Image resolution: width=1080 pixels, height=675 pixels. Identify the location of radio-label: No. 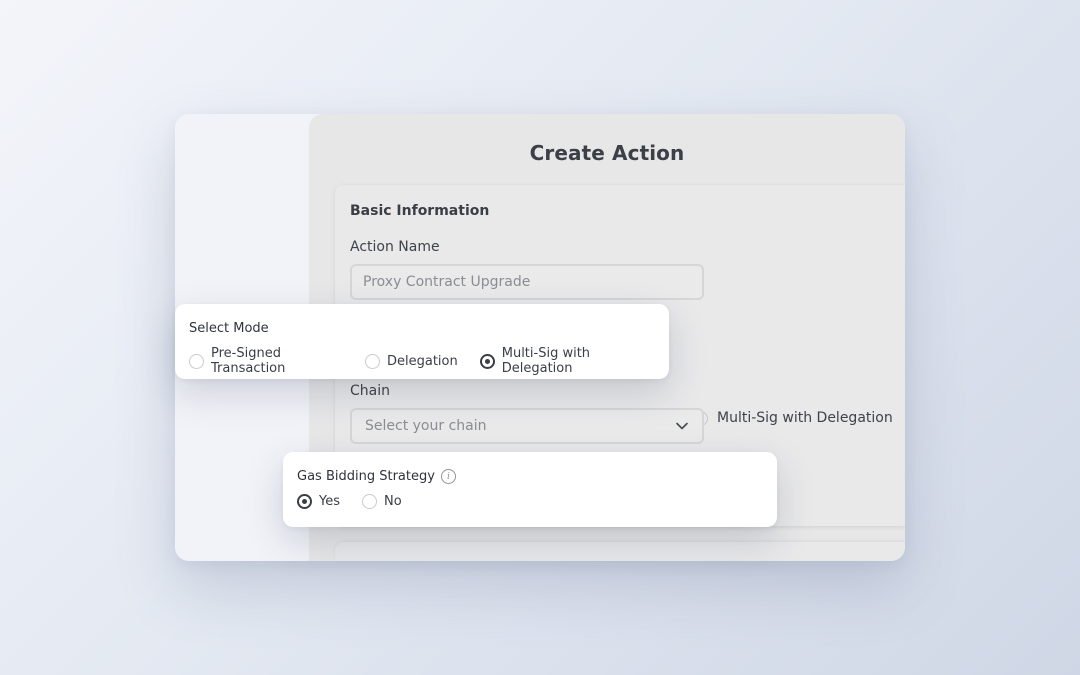
(393, 501).